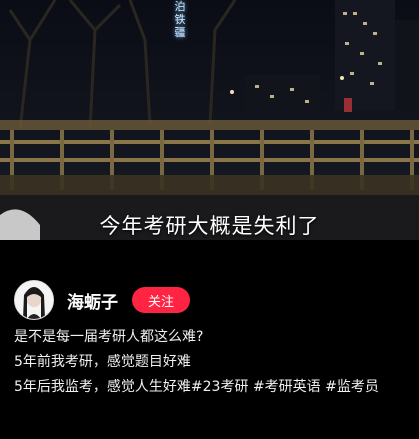  I want to click on follow-button: 关注, so click(161, 300).